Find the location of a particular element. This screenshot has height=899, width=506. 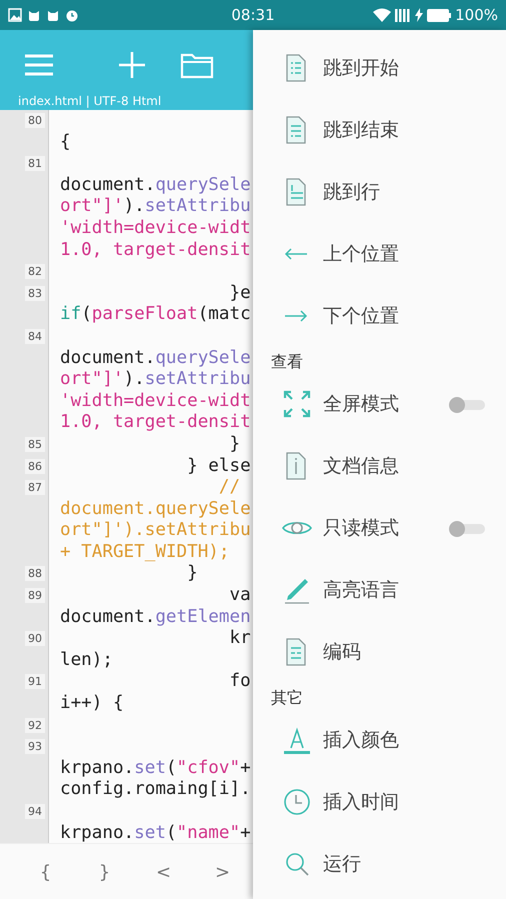

plus-icon is located at coordinates (132, 65).